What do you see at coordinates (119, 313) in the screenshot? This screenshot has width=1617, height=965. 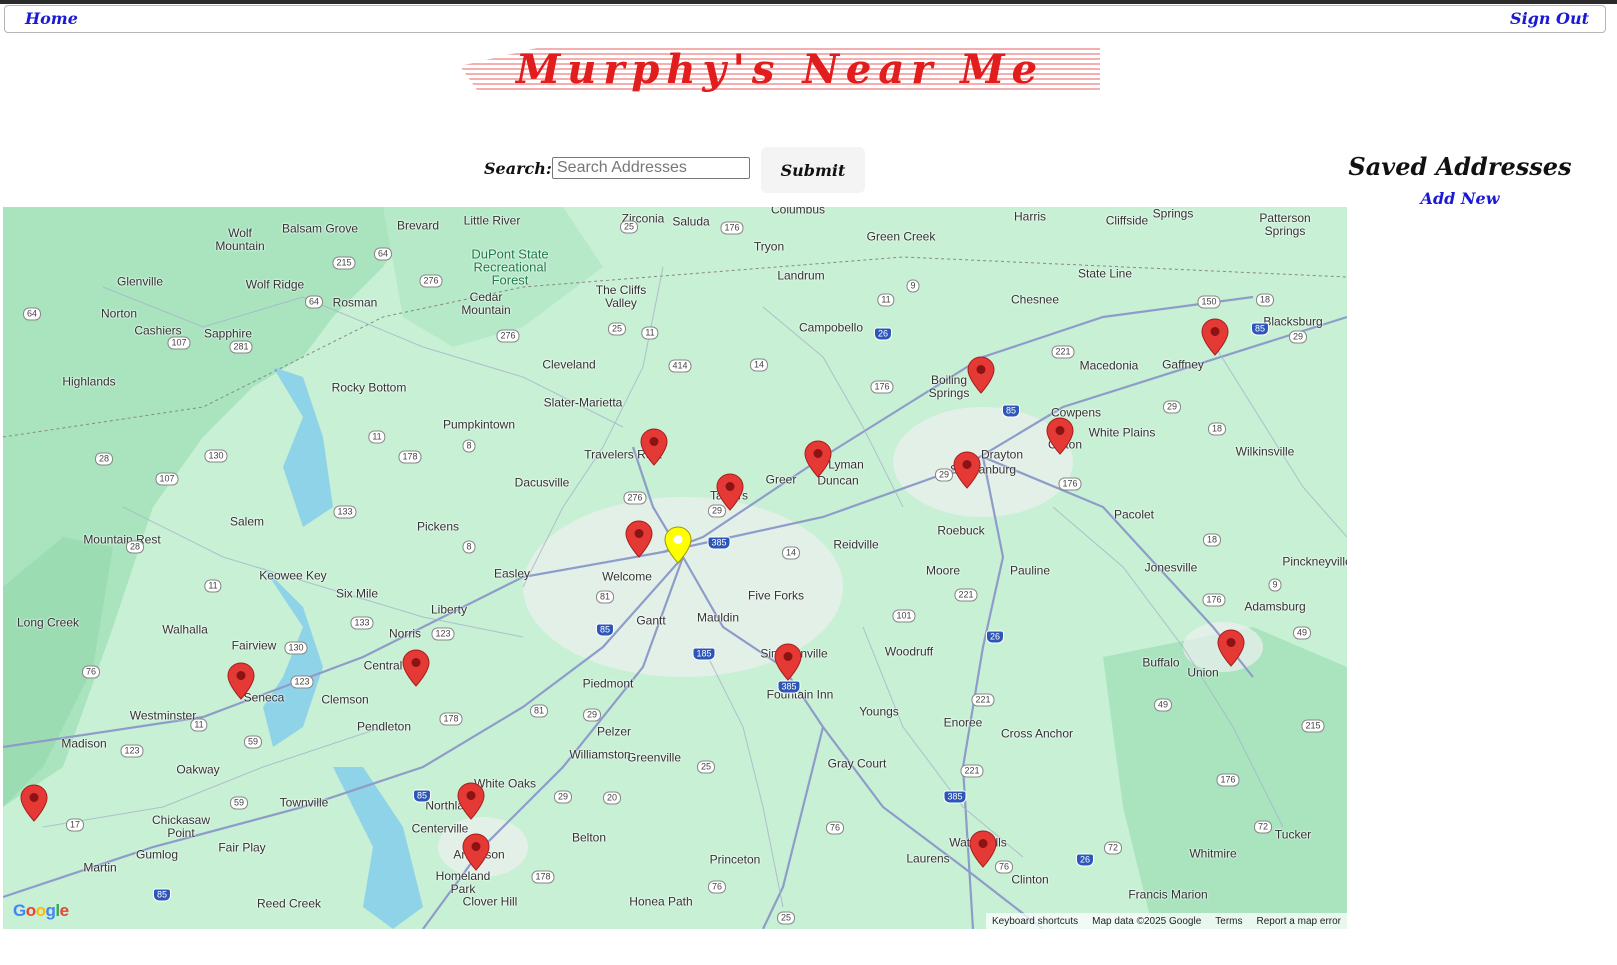 I see `place-label: Norton` at bounding box center [119, 313].